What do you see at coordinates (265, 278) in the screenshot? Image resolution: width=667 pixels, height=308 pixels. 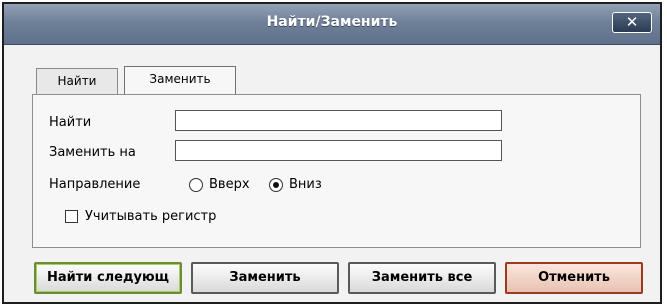 I see `replace-button: Заменить` at bounding box center [265, 278].